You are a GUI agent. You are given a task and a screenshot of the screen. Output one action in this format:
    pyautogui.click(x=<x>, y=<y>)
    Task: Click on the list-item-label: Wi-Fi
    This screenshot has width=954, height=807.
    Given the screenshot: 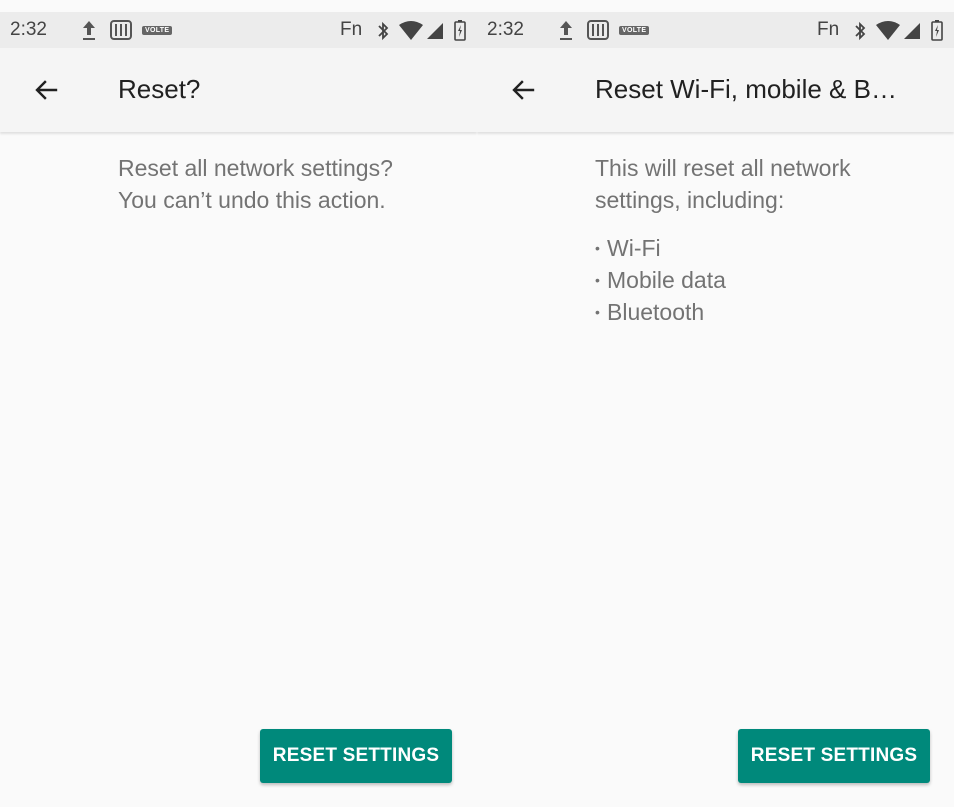 What is the action you would take?
    pyautogui.click(x=634, y=248)
    